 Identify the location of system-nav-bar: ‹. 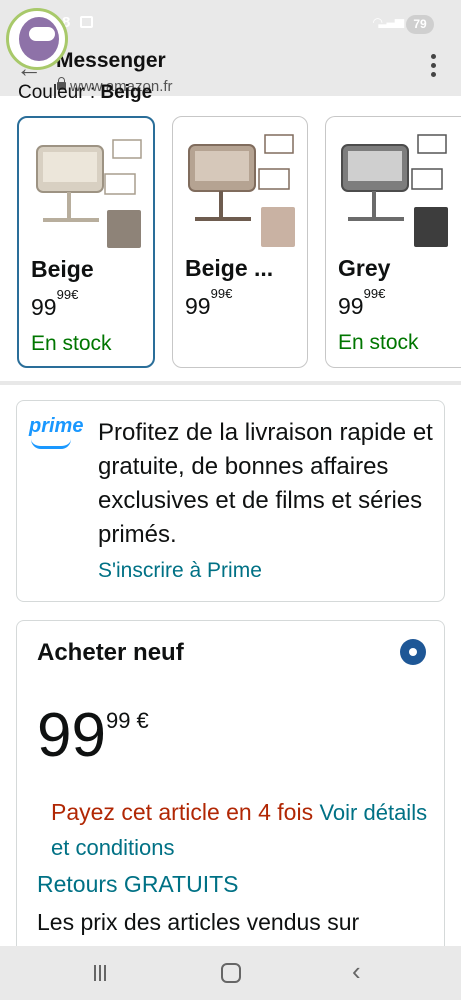
(230, 973).